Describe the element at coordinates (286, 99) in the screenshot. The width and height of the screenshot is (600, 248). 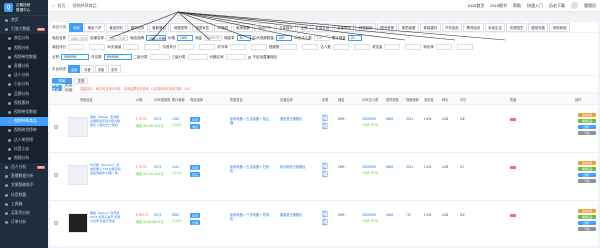
I see `table-header-cell: 店铺名称` at that location.